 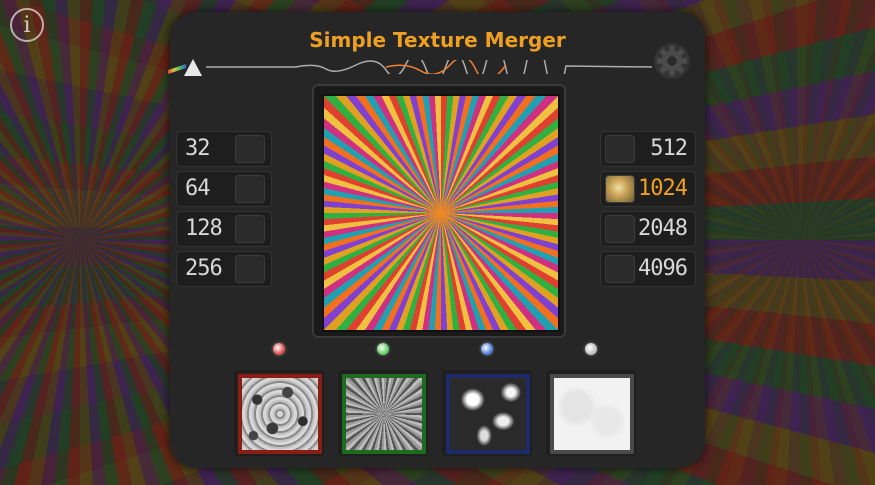 I want to click on alpha-channel-slot, so click(x=591, y=413).